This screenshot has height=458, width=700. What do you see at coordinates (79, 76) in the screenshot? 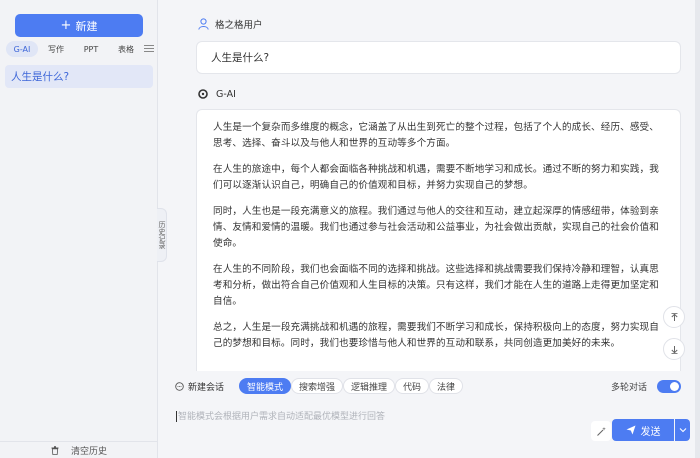
I see `sidebar-history-item: 人生是什么?` at bounding box center [79, 76].